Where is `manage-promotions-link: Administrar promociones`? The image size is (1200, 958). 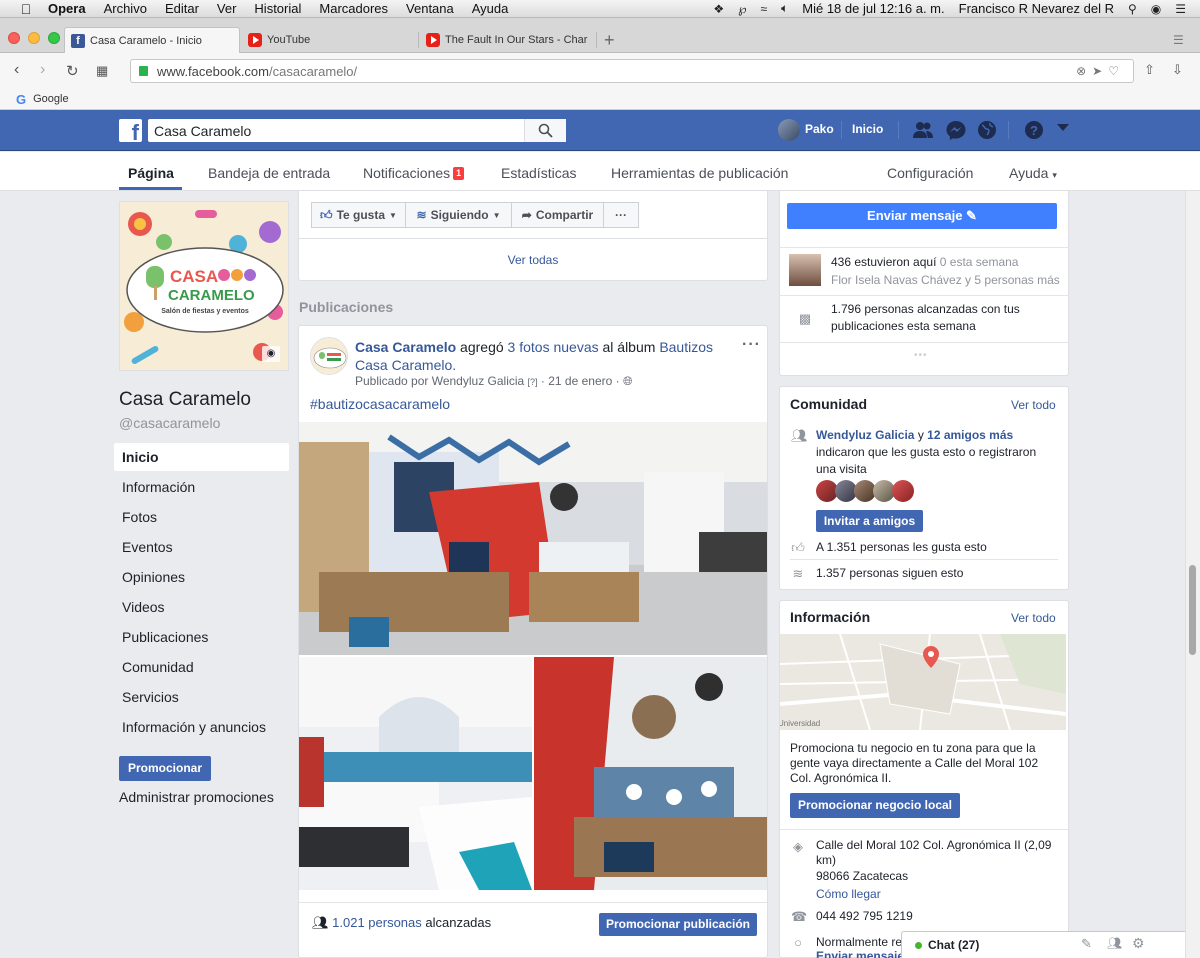
manage-promotions-link: Administrar promociones is located at coordinates (196, 797).